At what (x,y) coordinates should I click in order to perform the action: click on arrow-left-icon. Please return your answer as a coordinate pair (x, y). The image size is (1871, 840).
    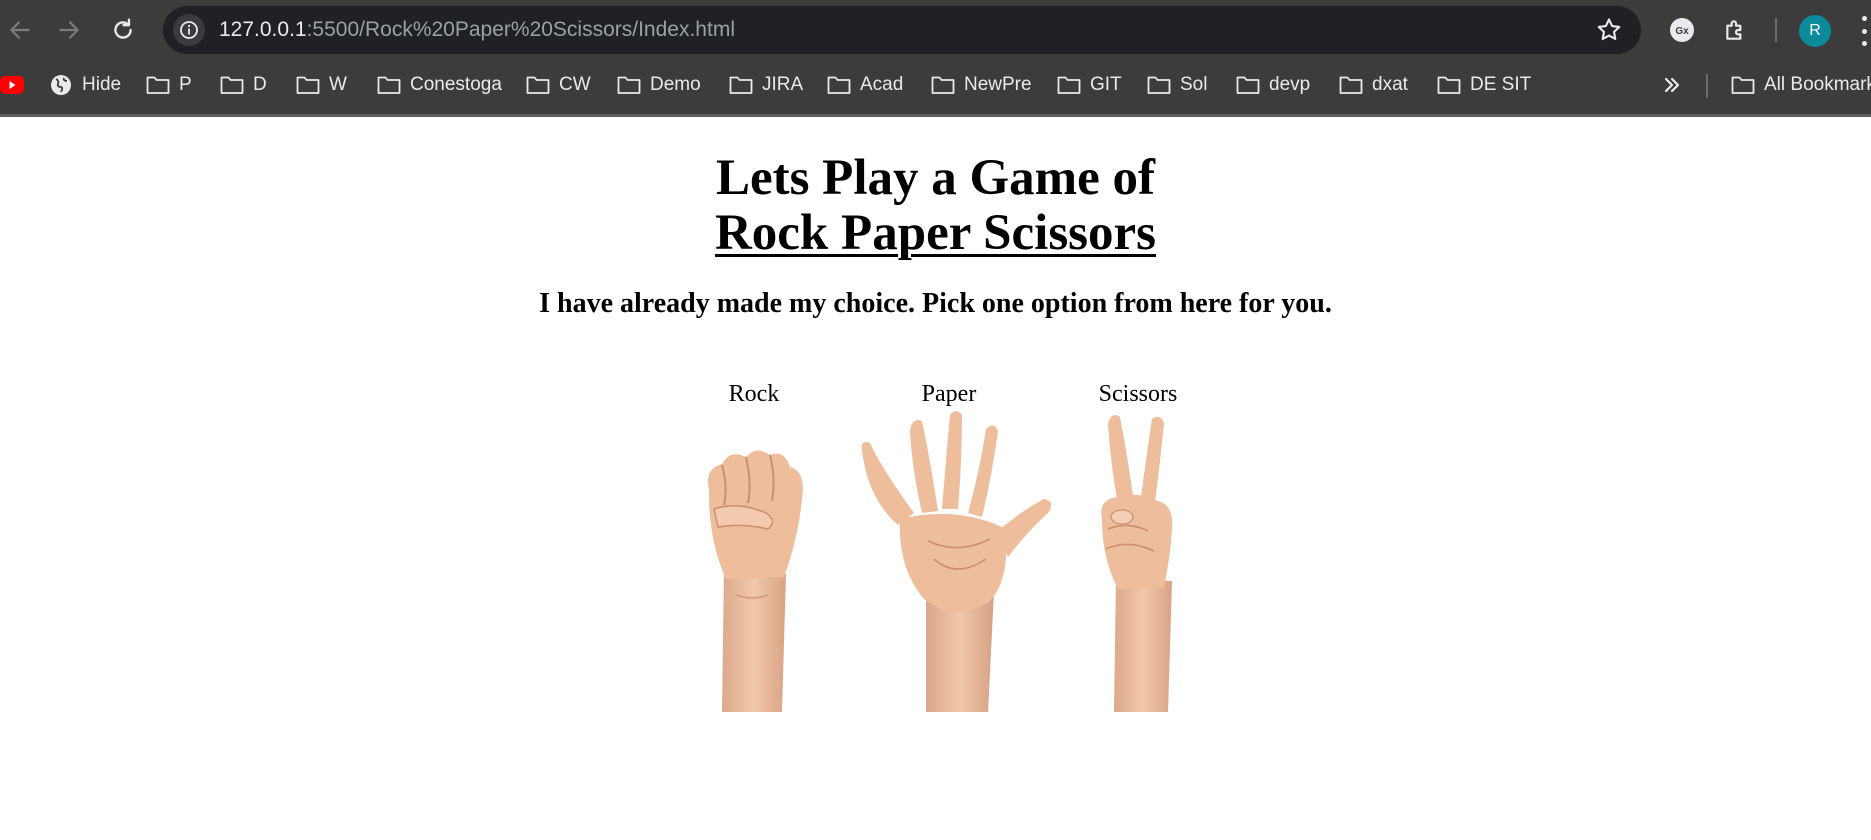
    Looking at the image, I should click on (20, 30).